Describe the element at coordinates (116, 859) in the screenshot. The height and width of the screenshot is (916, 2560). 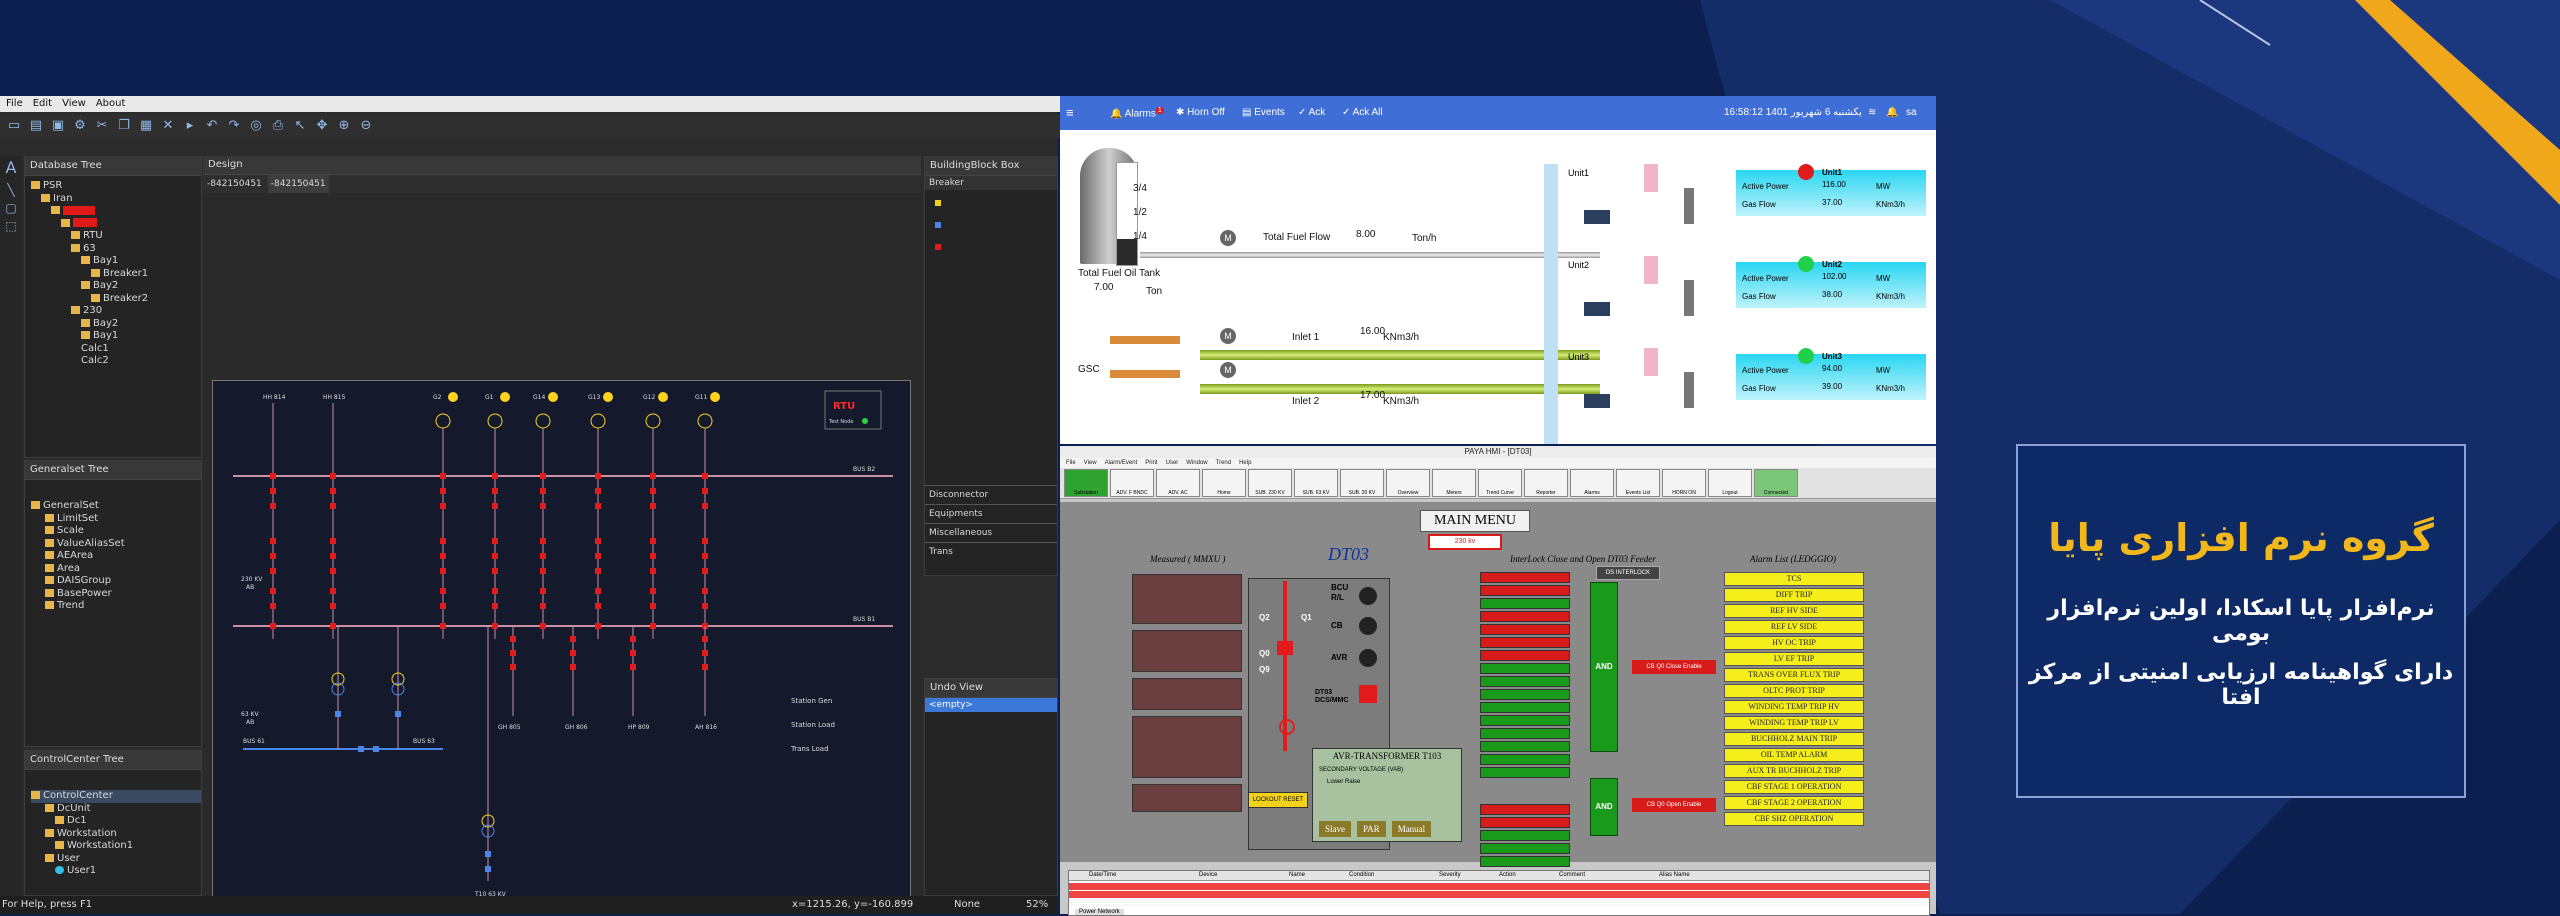
I see `tree-item: User` at that location.